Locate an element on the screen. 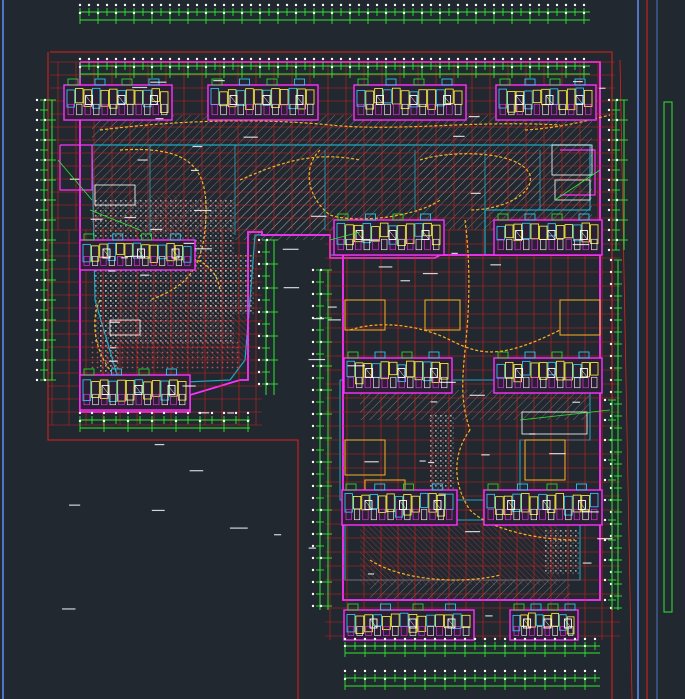 The width and height of the screenshot is (685, 699). parking-zone is located at coordinates (545, 460).